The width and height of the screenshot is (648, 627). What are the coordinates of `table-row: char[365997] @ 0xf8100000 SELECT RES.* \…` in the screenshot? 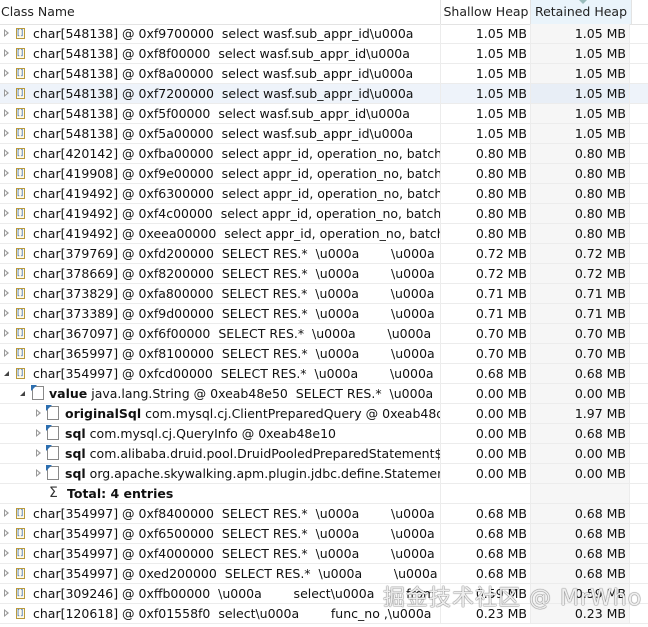 It's located at (324, 354).